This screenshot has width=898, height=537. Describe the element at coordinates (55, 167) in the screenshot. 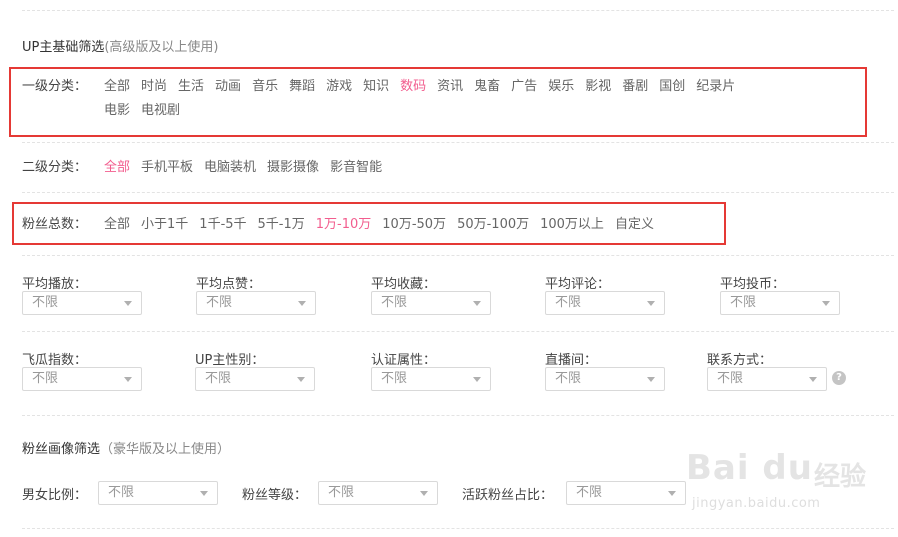

I see `level2-category-label: 二级分类：` at that location.